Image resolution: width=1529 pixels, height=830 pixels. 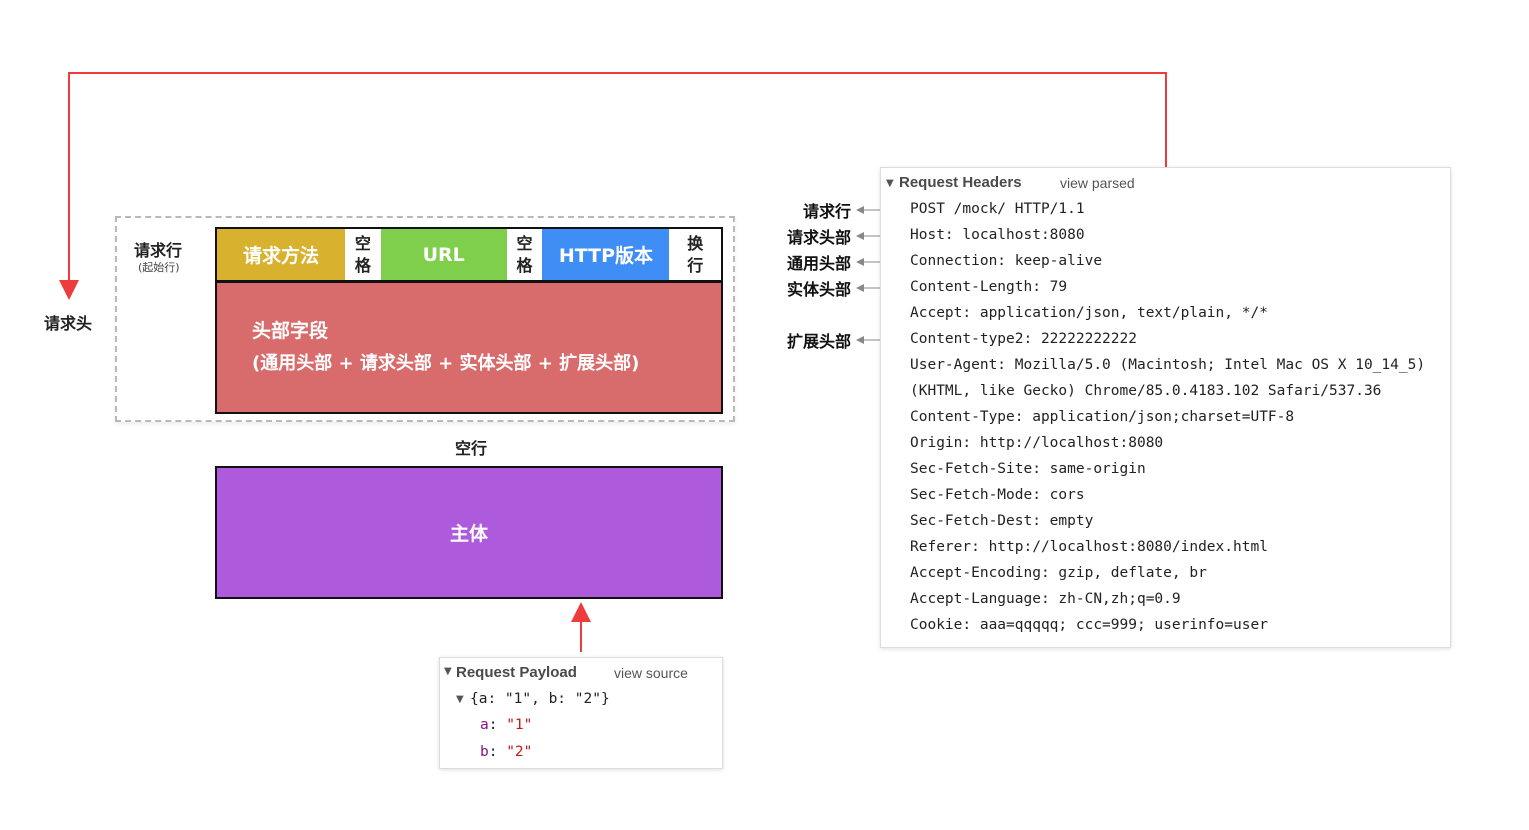 What do you see at coordinates (997, 235) in the screenshot?
I see `header-line: Host: localhost:8080` at bounding box center [997, 235].